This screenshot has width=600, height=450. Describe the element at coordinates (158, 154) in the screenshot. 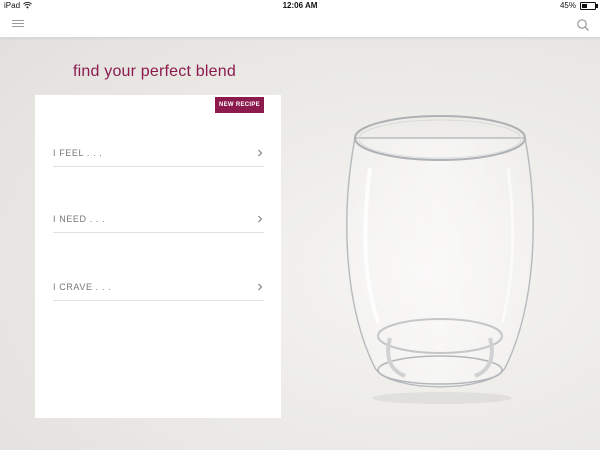

I see `option-i-feel: I FEEL . . .` at that location.